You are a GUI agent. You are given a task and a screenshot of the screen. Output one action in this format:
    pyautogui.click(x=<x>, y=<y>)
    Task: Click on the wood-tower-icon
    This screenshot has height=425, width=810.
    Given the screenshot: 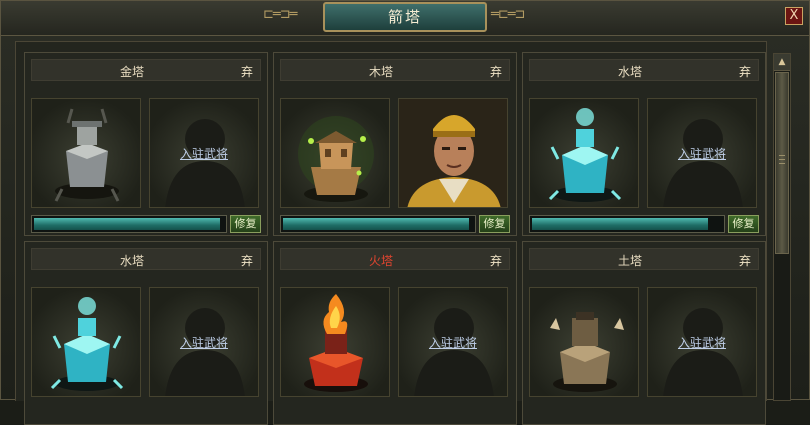 What is the action you would take?
    pyautogui.click(x=336, y=159)
    